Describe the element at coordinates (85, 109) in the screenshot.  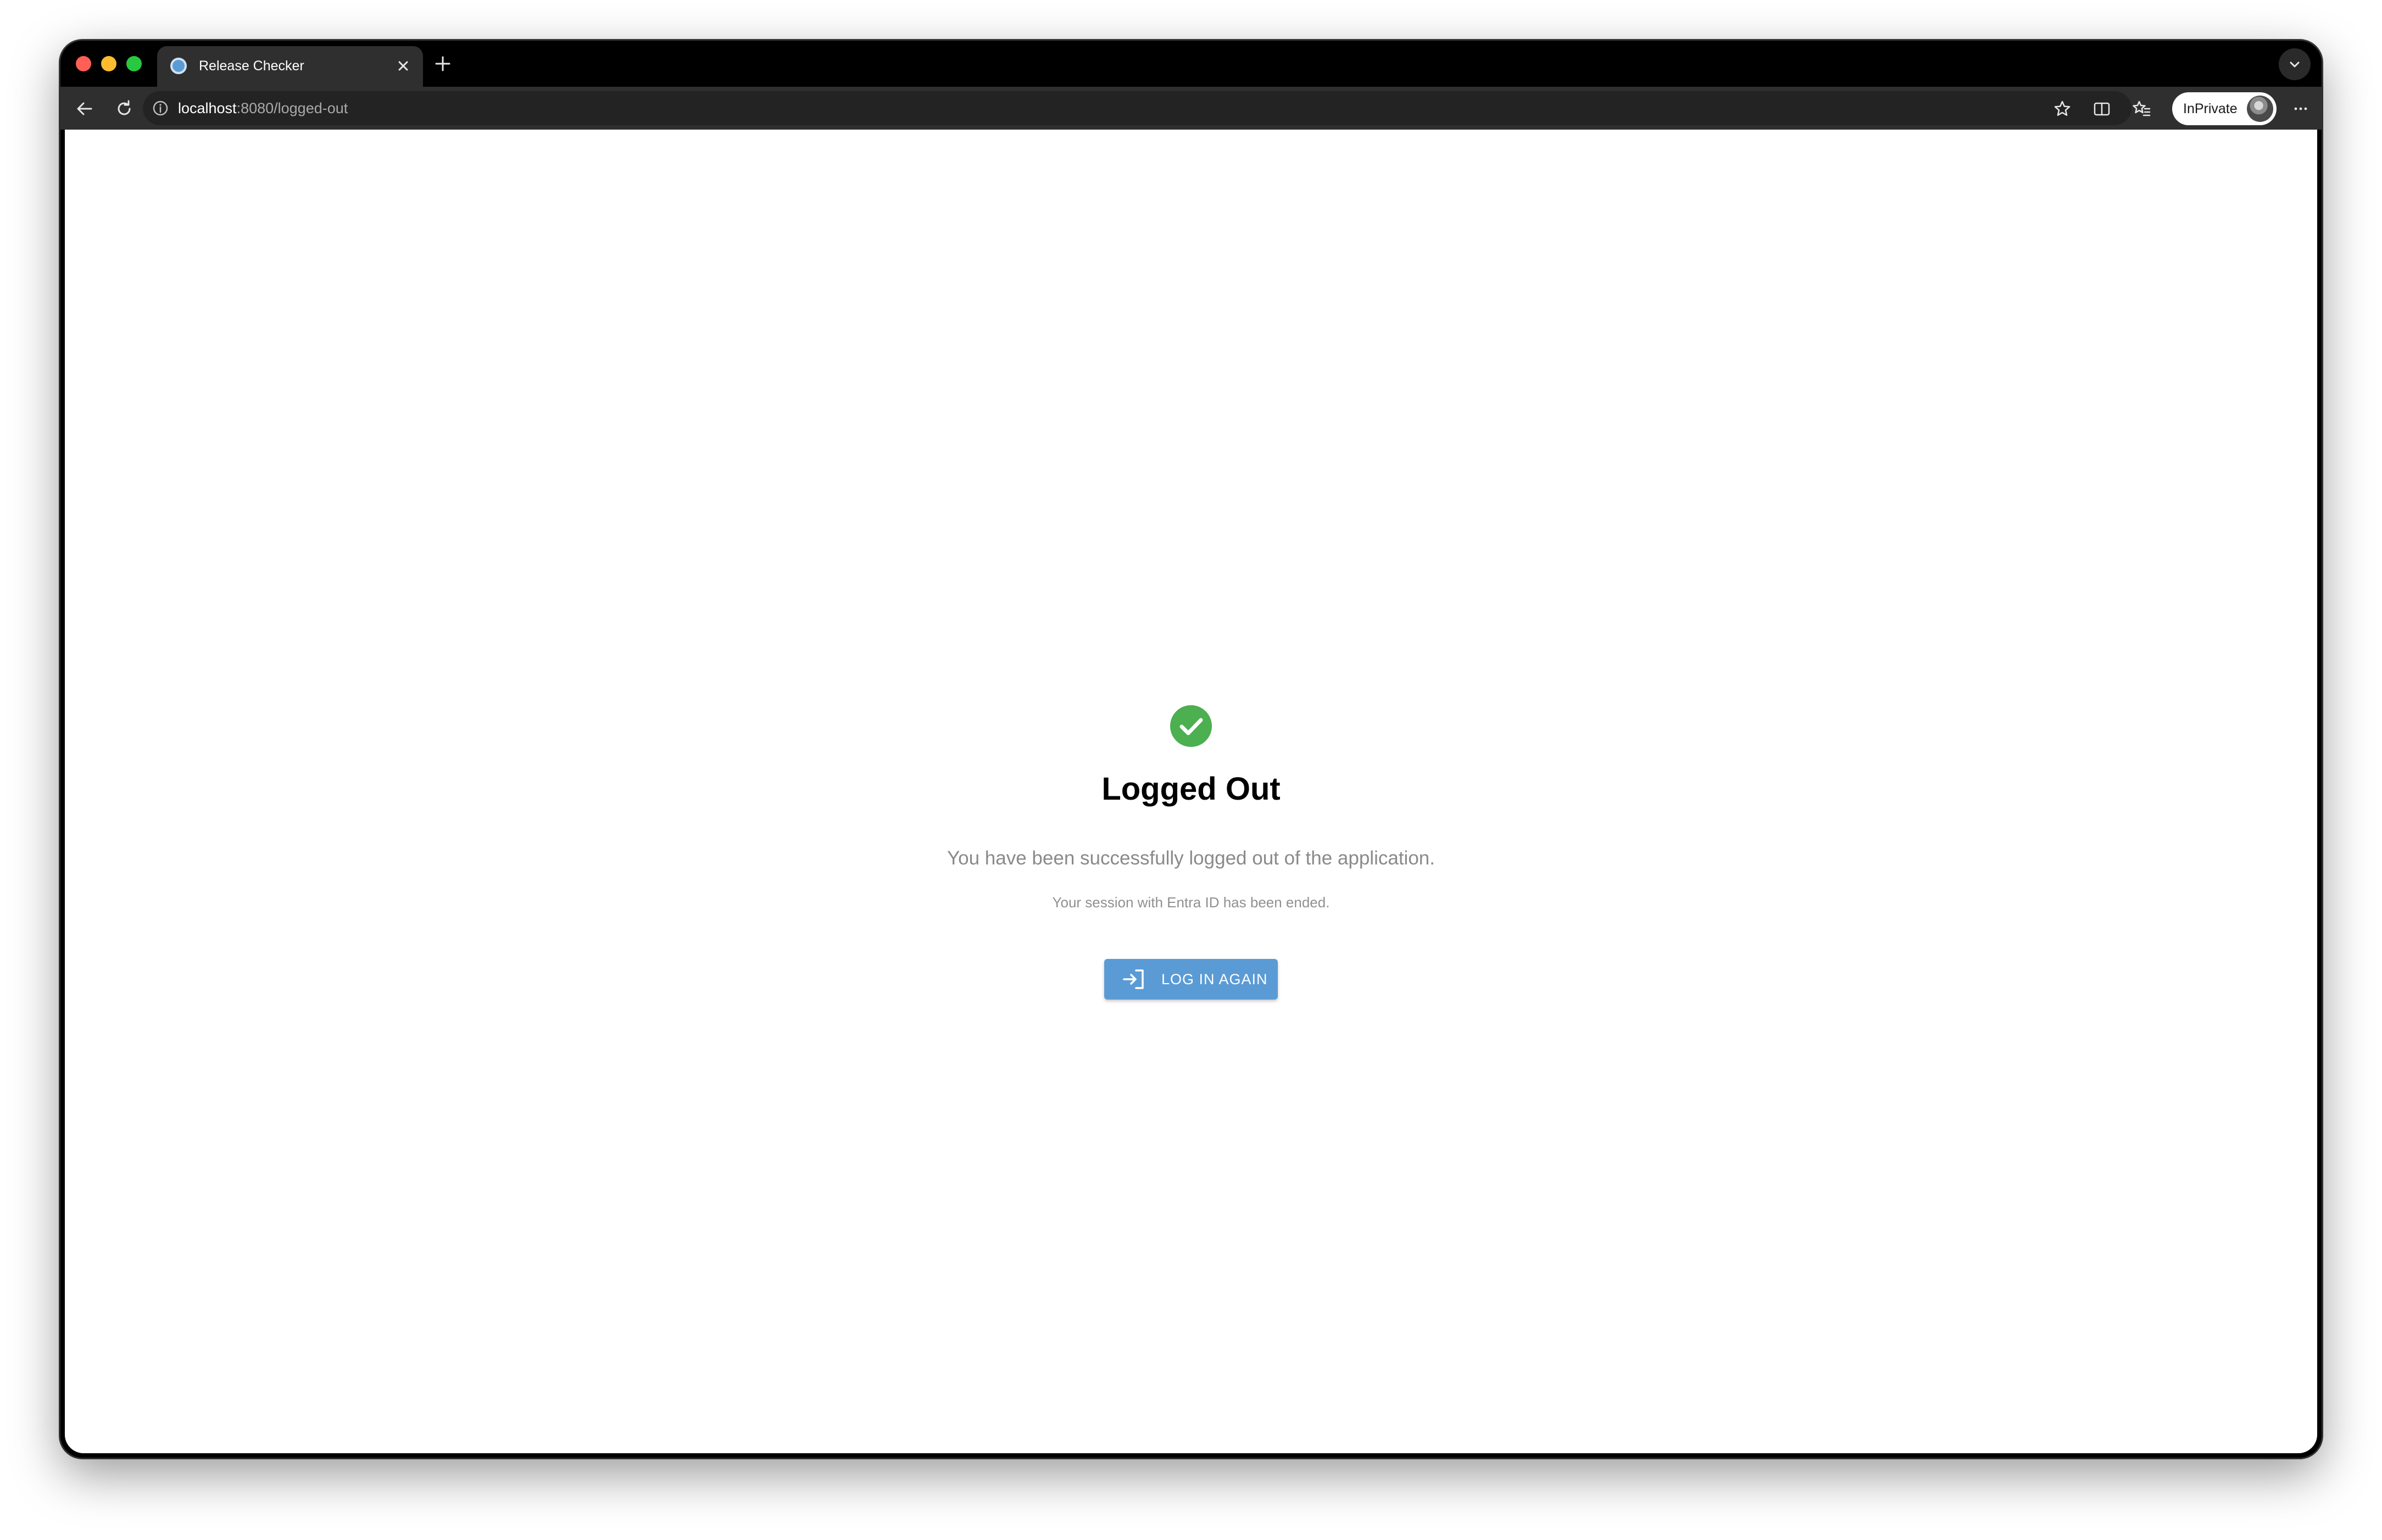
I see `arrow-left-icon` at that location.